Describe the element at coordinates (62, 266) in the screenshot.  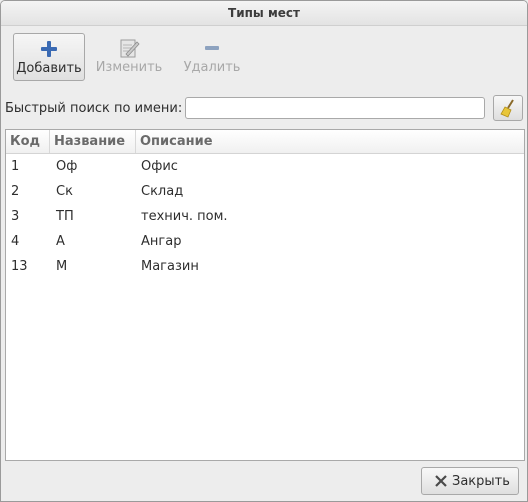
I see `cell-name: М` at that location.